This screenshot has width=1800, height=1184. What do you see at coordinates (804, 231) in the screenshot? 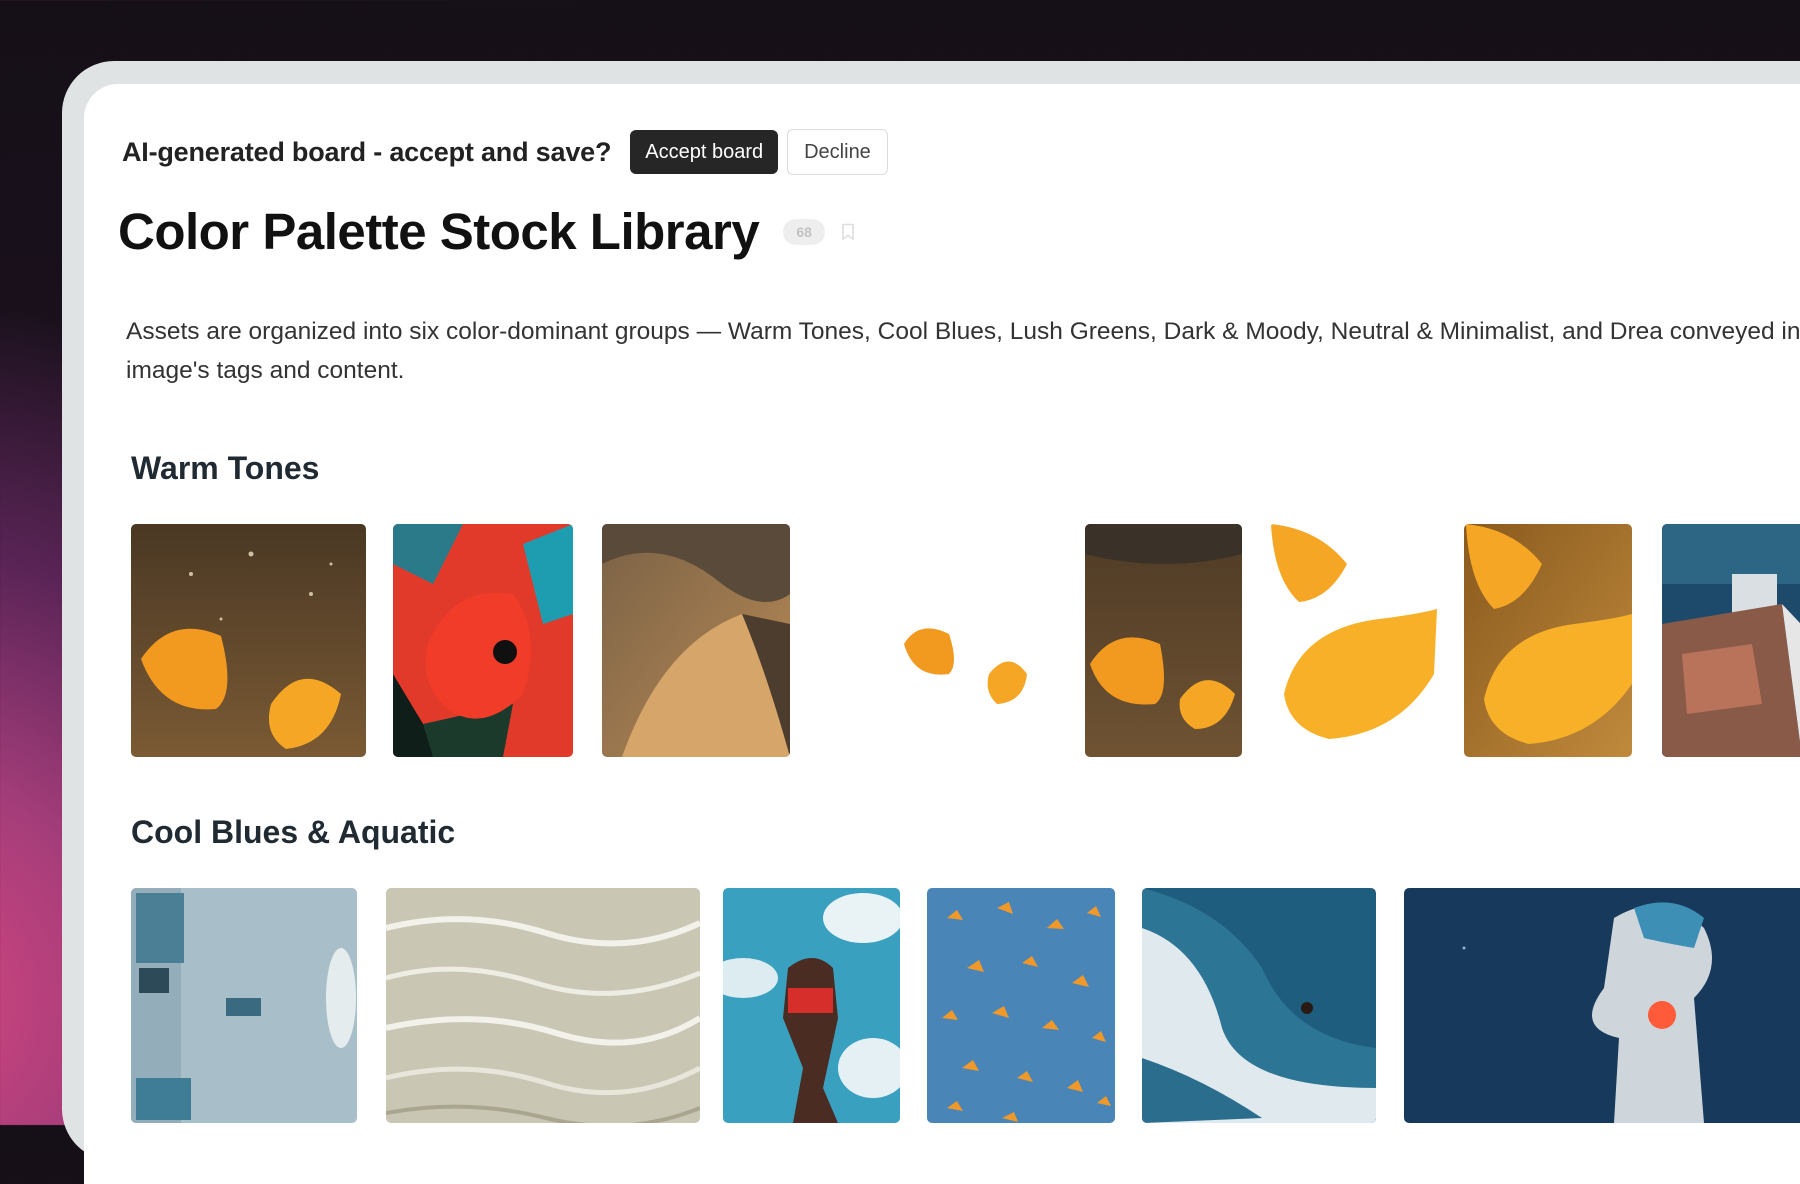
I see `item-count-badge: 68` at bounding box center [804, 231].